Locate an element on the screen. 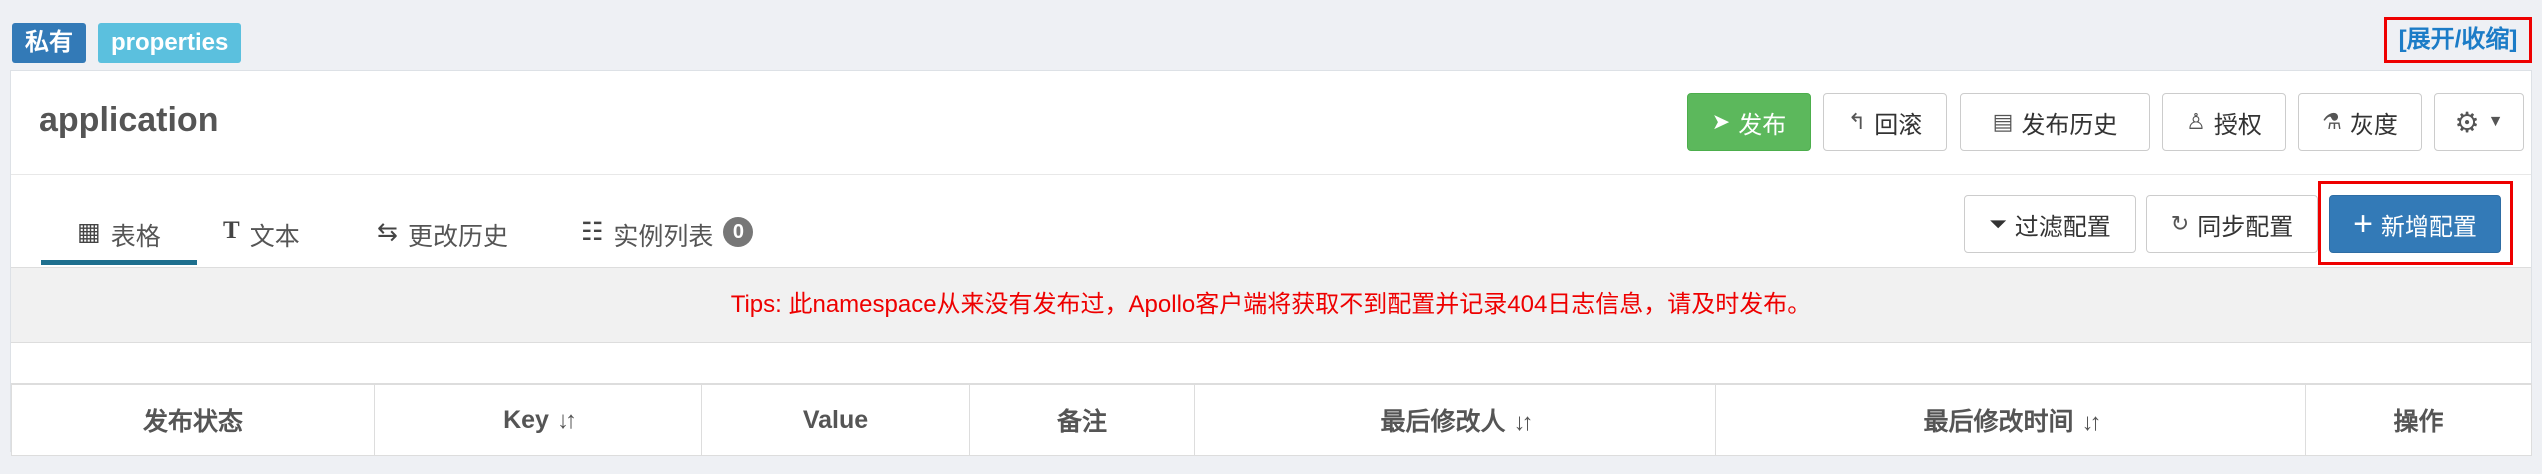 This screenshot has height=474, width=2542. publish-history-button: ▤ 发布历史 is located at coordinates (2055, 122).